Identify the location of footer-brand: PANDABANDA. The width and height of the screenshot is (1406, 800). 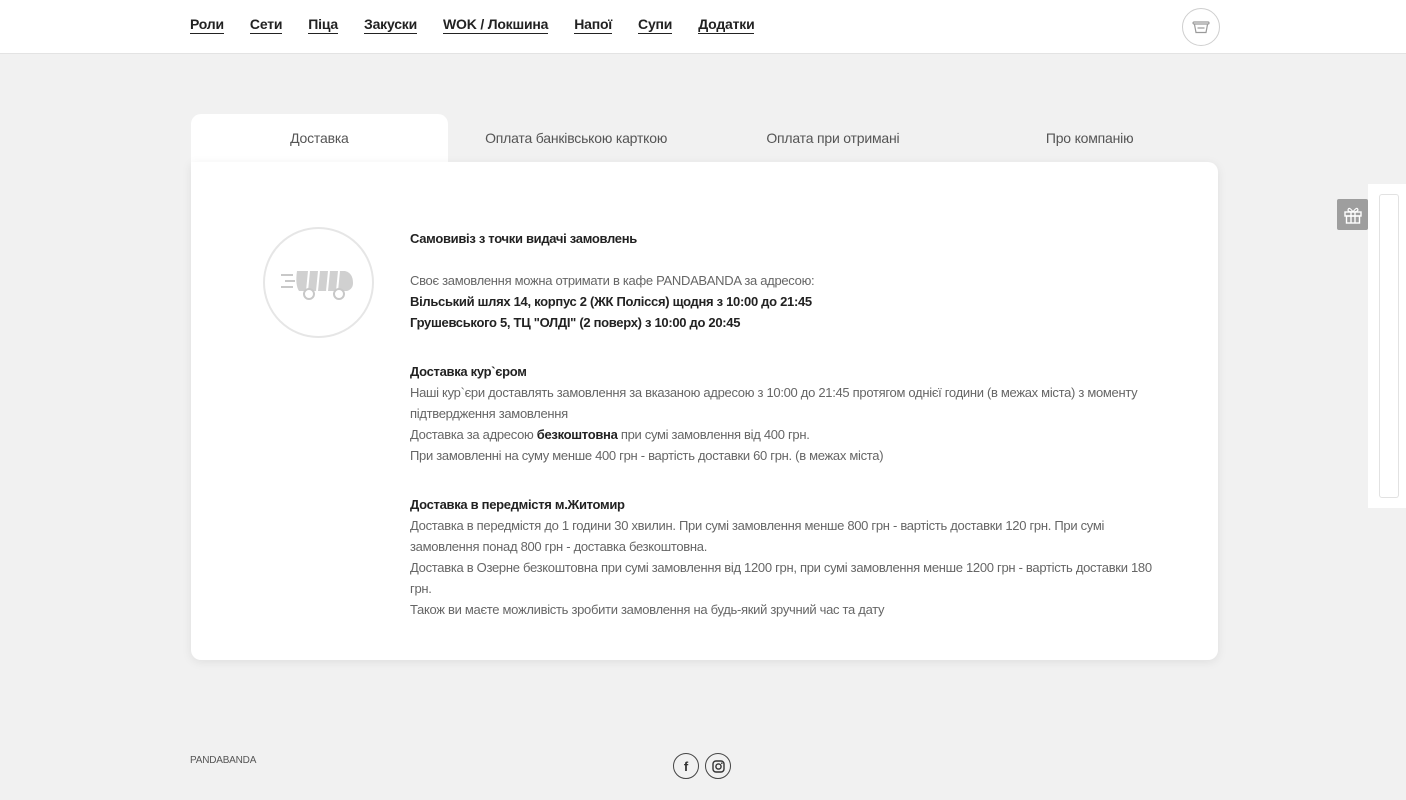
(223, 760).